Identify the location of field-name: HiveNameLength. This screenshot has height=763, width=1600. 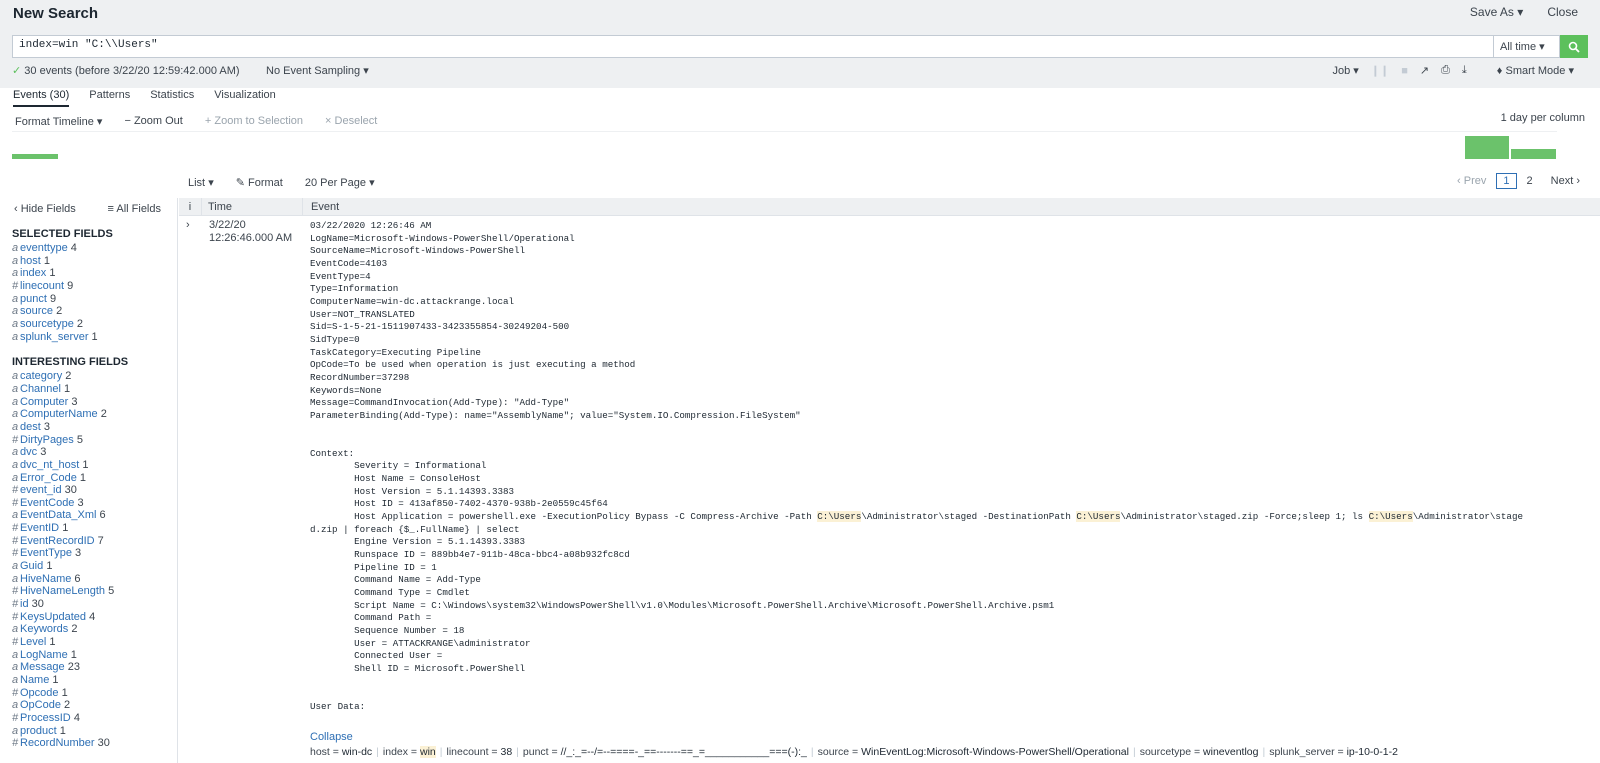
(62, 591).